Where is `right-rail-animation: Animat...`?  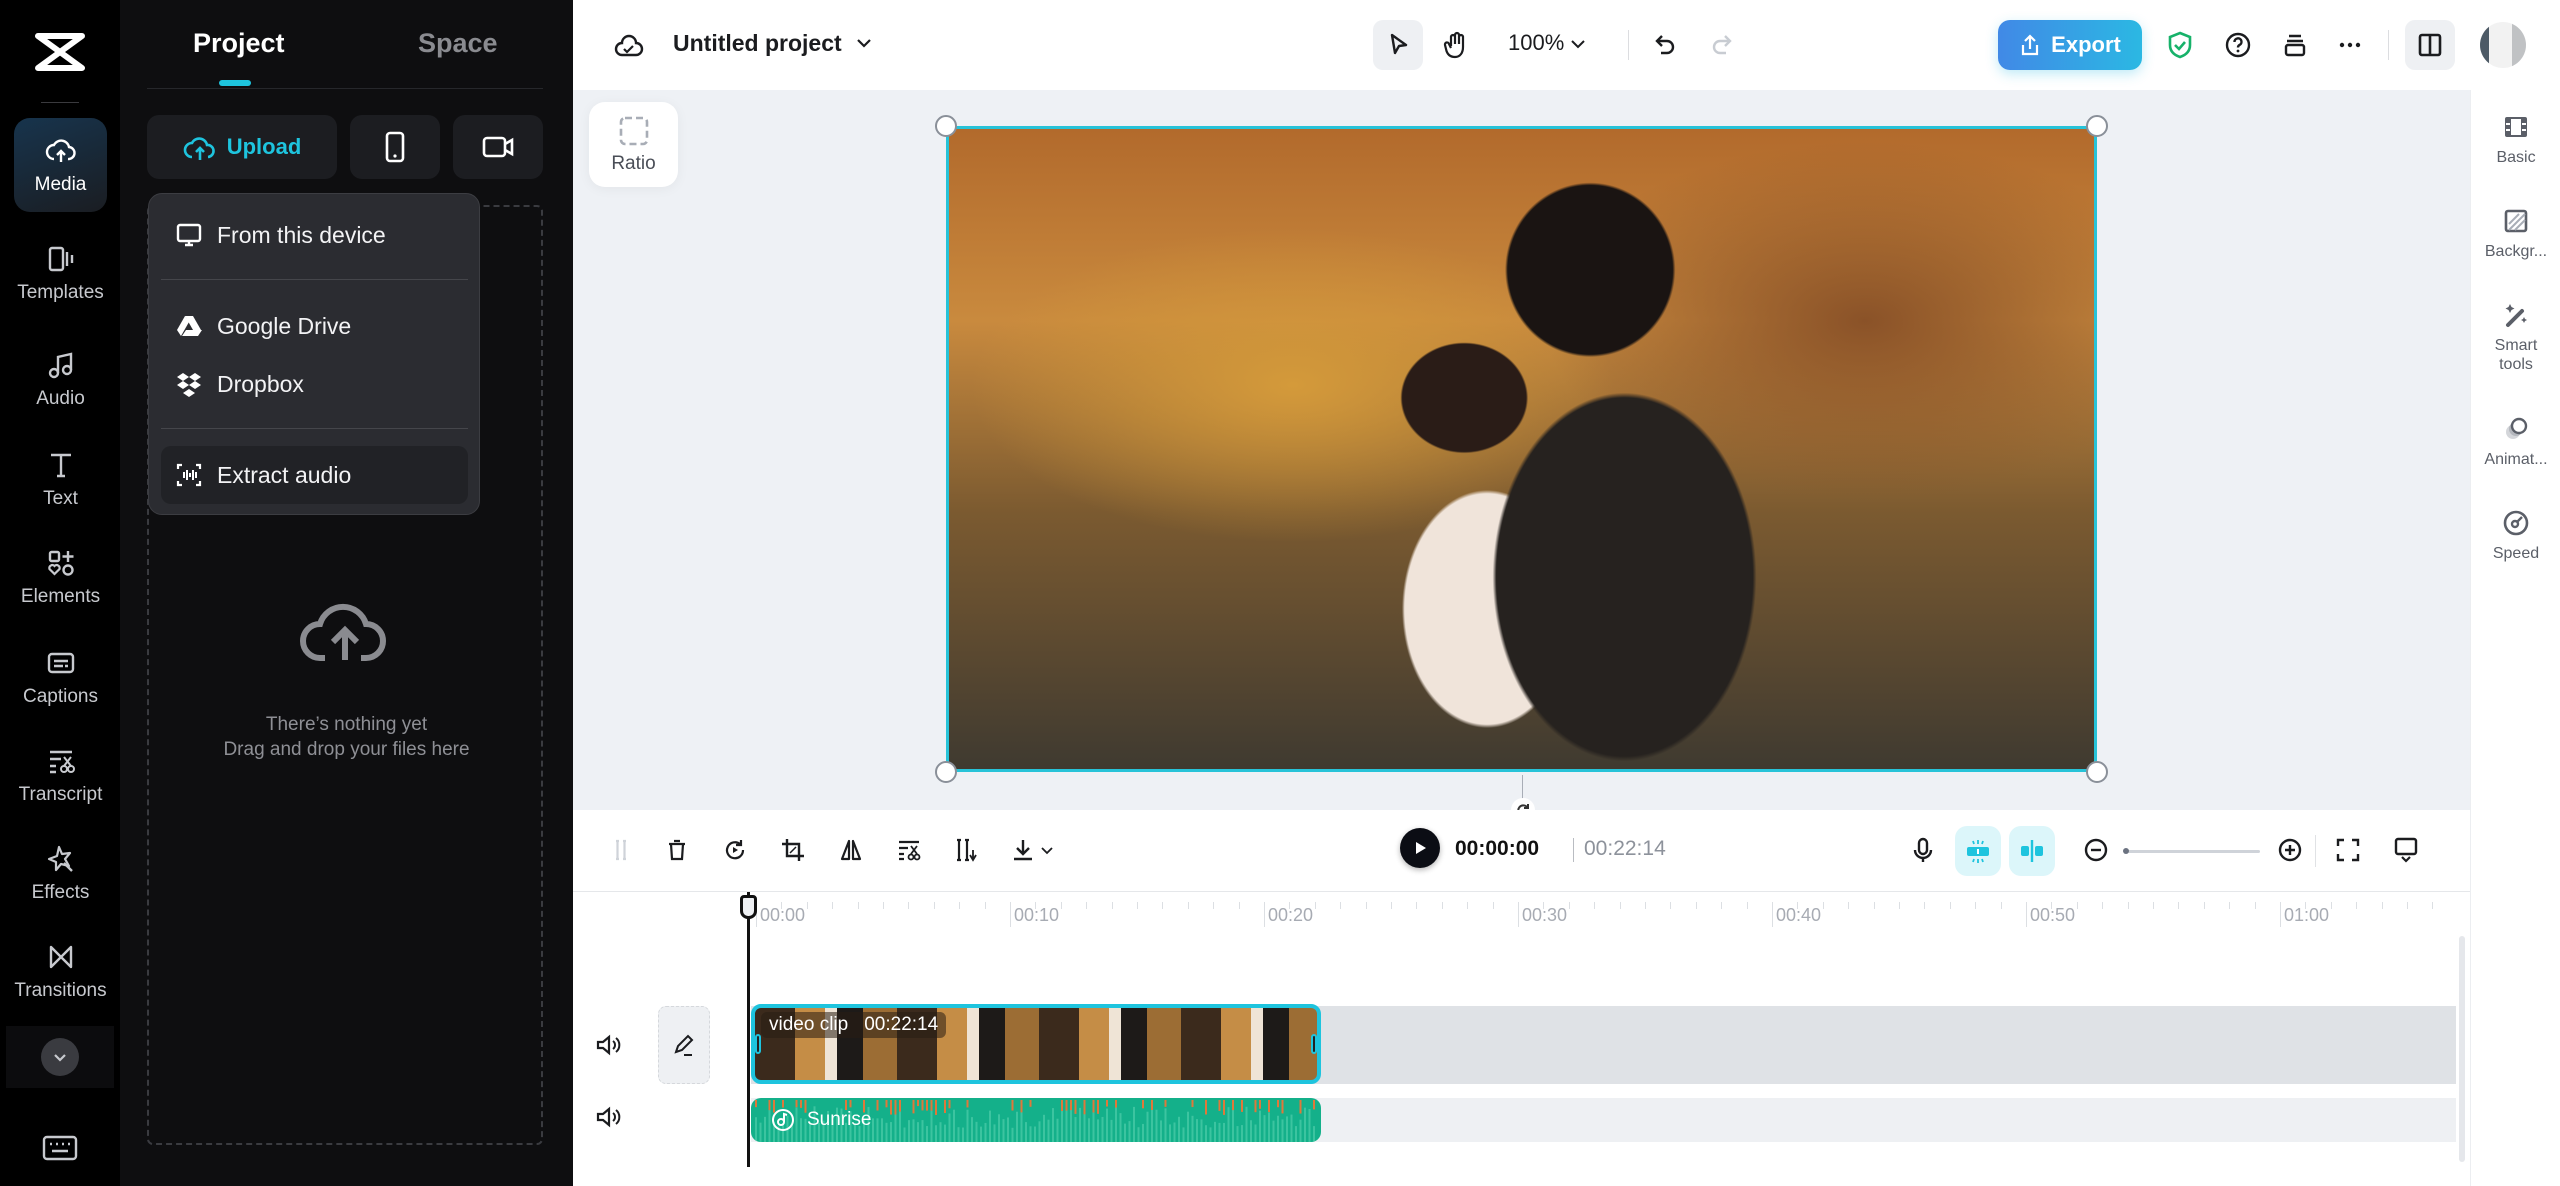
right-rail-animation: Animat... is located at coordinates (2515, 441).